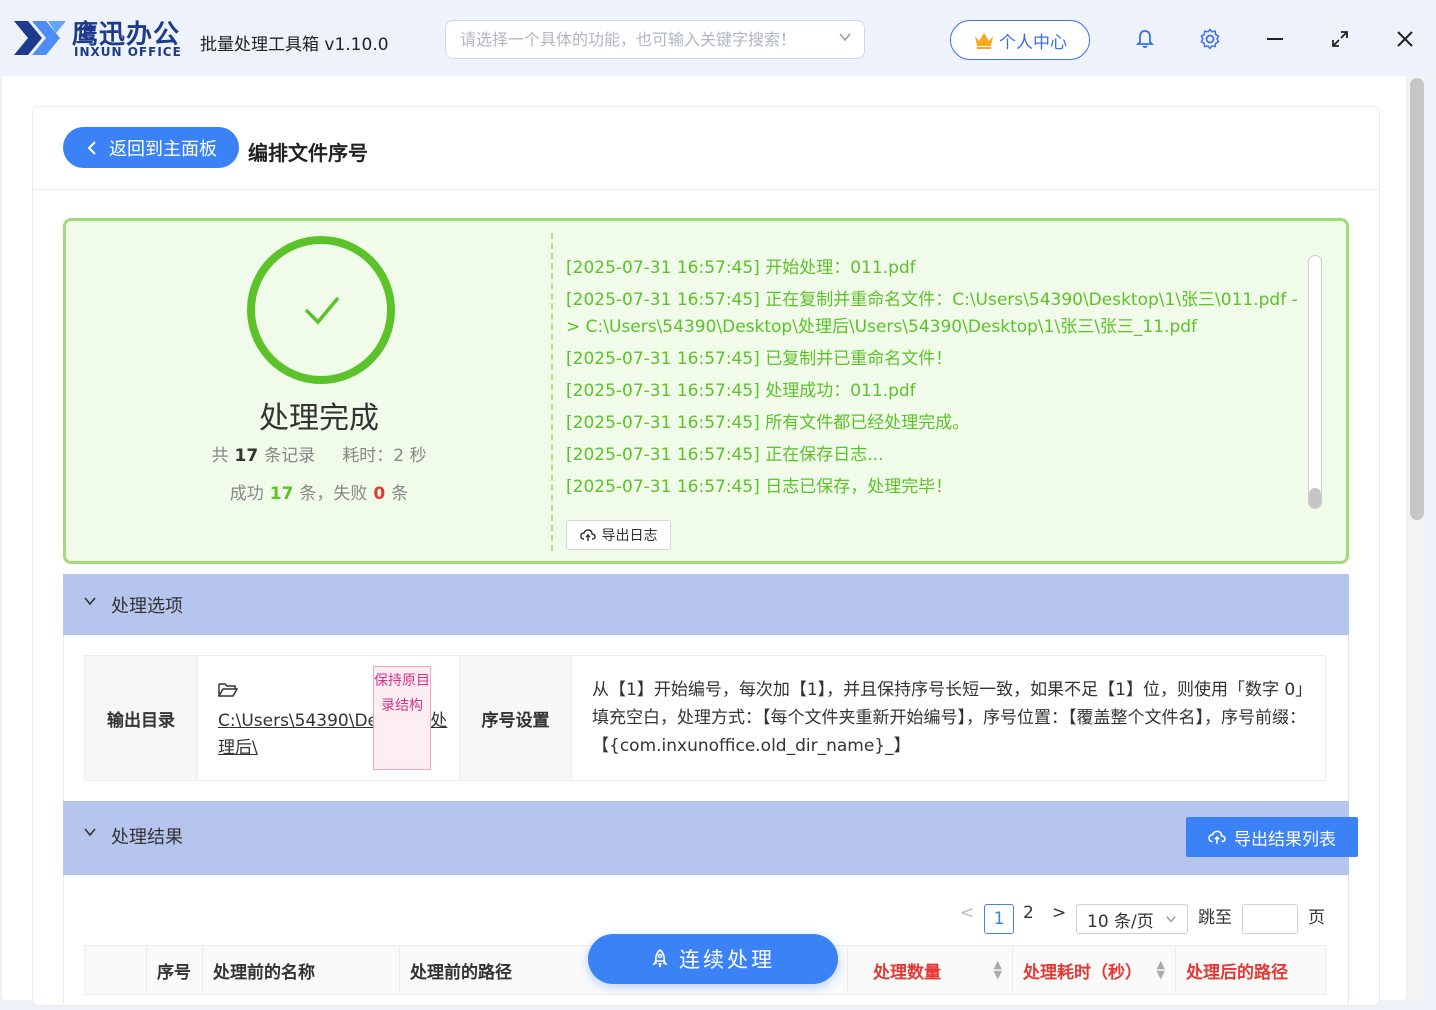 The width and height of the screenshot is (1436, 1010). Describe the element at coordinates (1237, 972) in the screenshot. I see `column-header: 处理后的路径` at that location.